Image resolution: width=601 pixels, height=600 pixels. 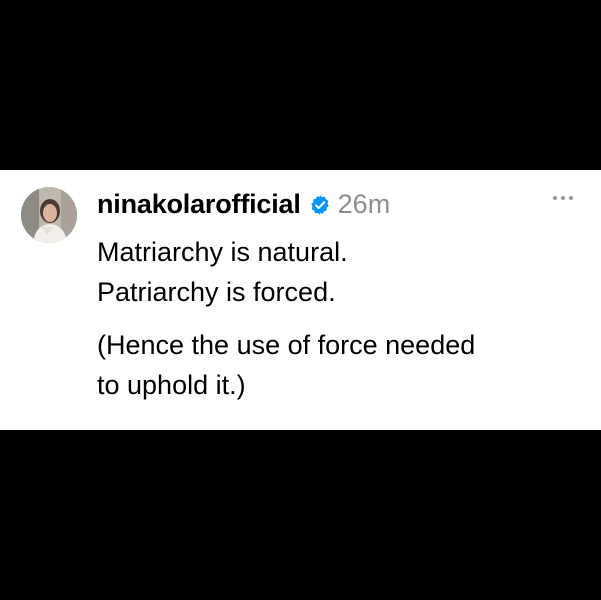 I want to click on post-header: ninakolarofficial 26m, so click(x=243, y=204).